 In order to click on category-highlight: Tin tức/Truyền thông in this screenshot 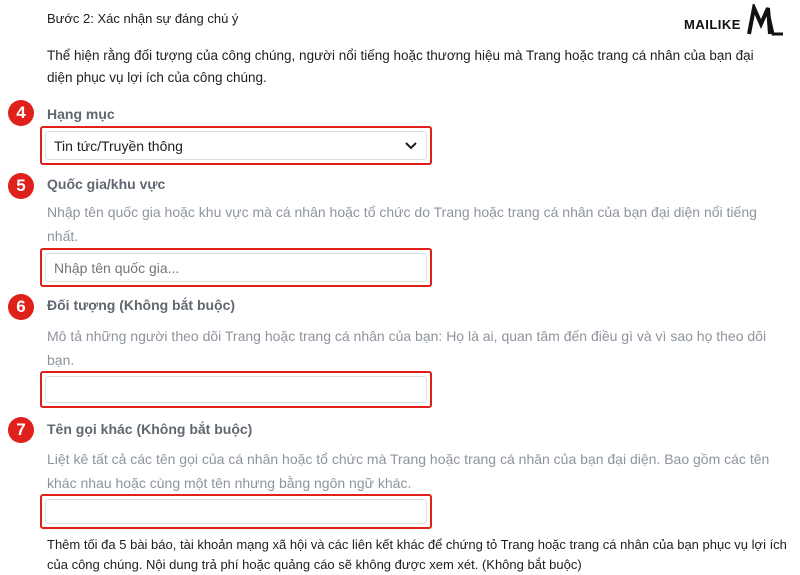, I will do `click(236, 145)`.